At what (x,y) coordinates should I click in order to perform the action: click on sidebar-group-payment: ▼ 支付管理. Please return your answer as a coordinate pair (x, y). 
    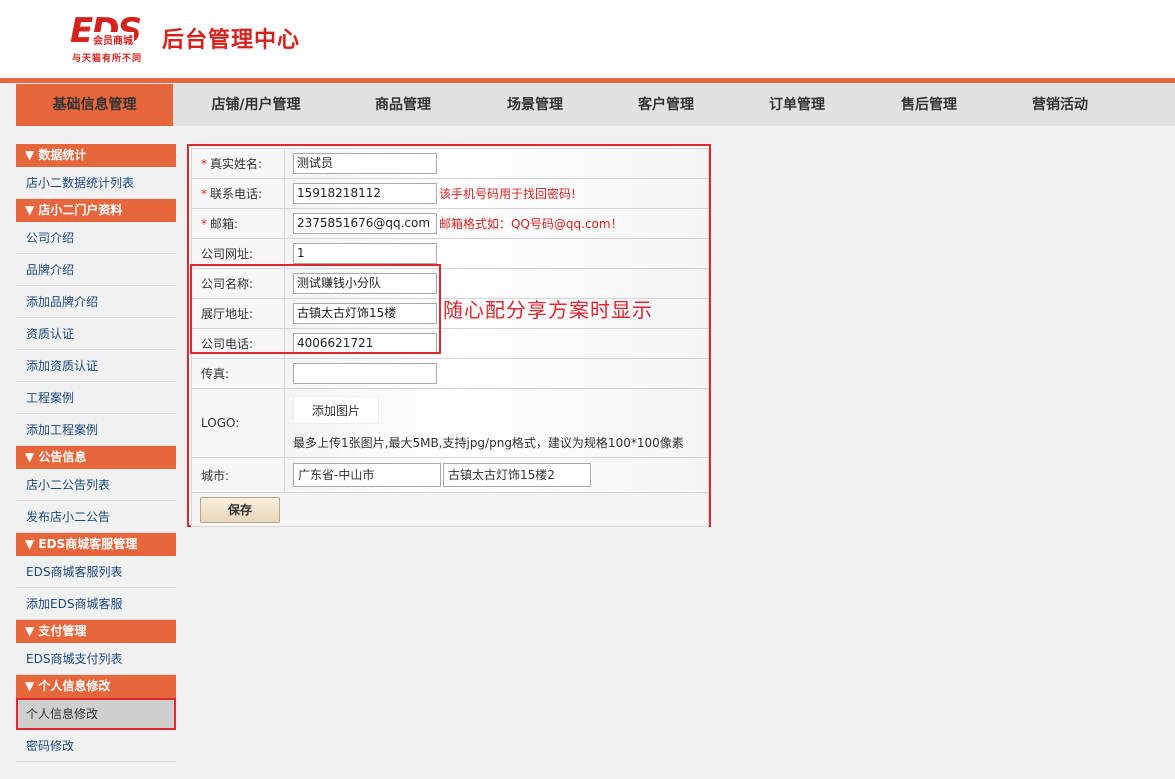
    Looking at the image, I should click on (96, 631).